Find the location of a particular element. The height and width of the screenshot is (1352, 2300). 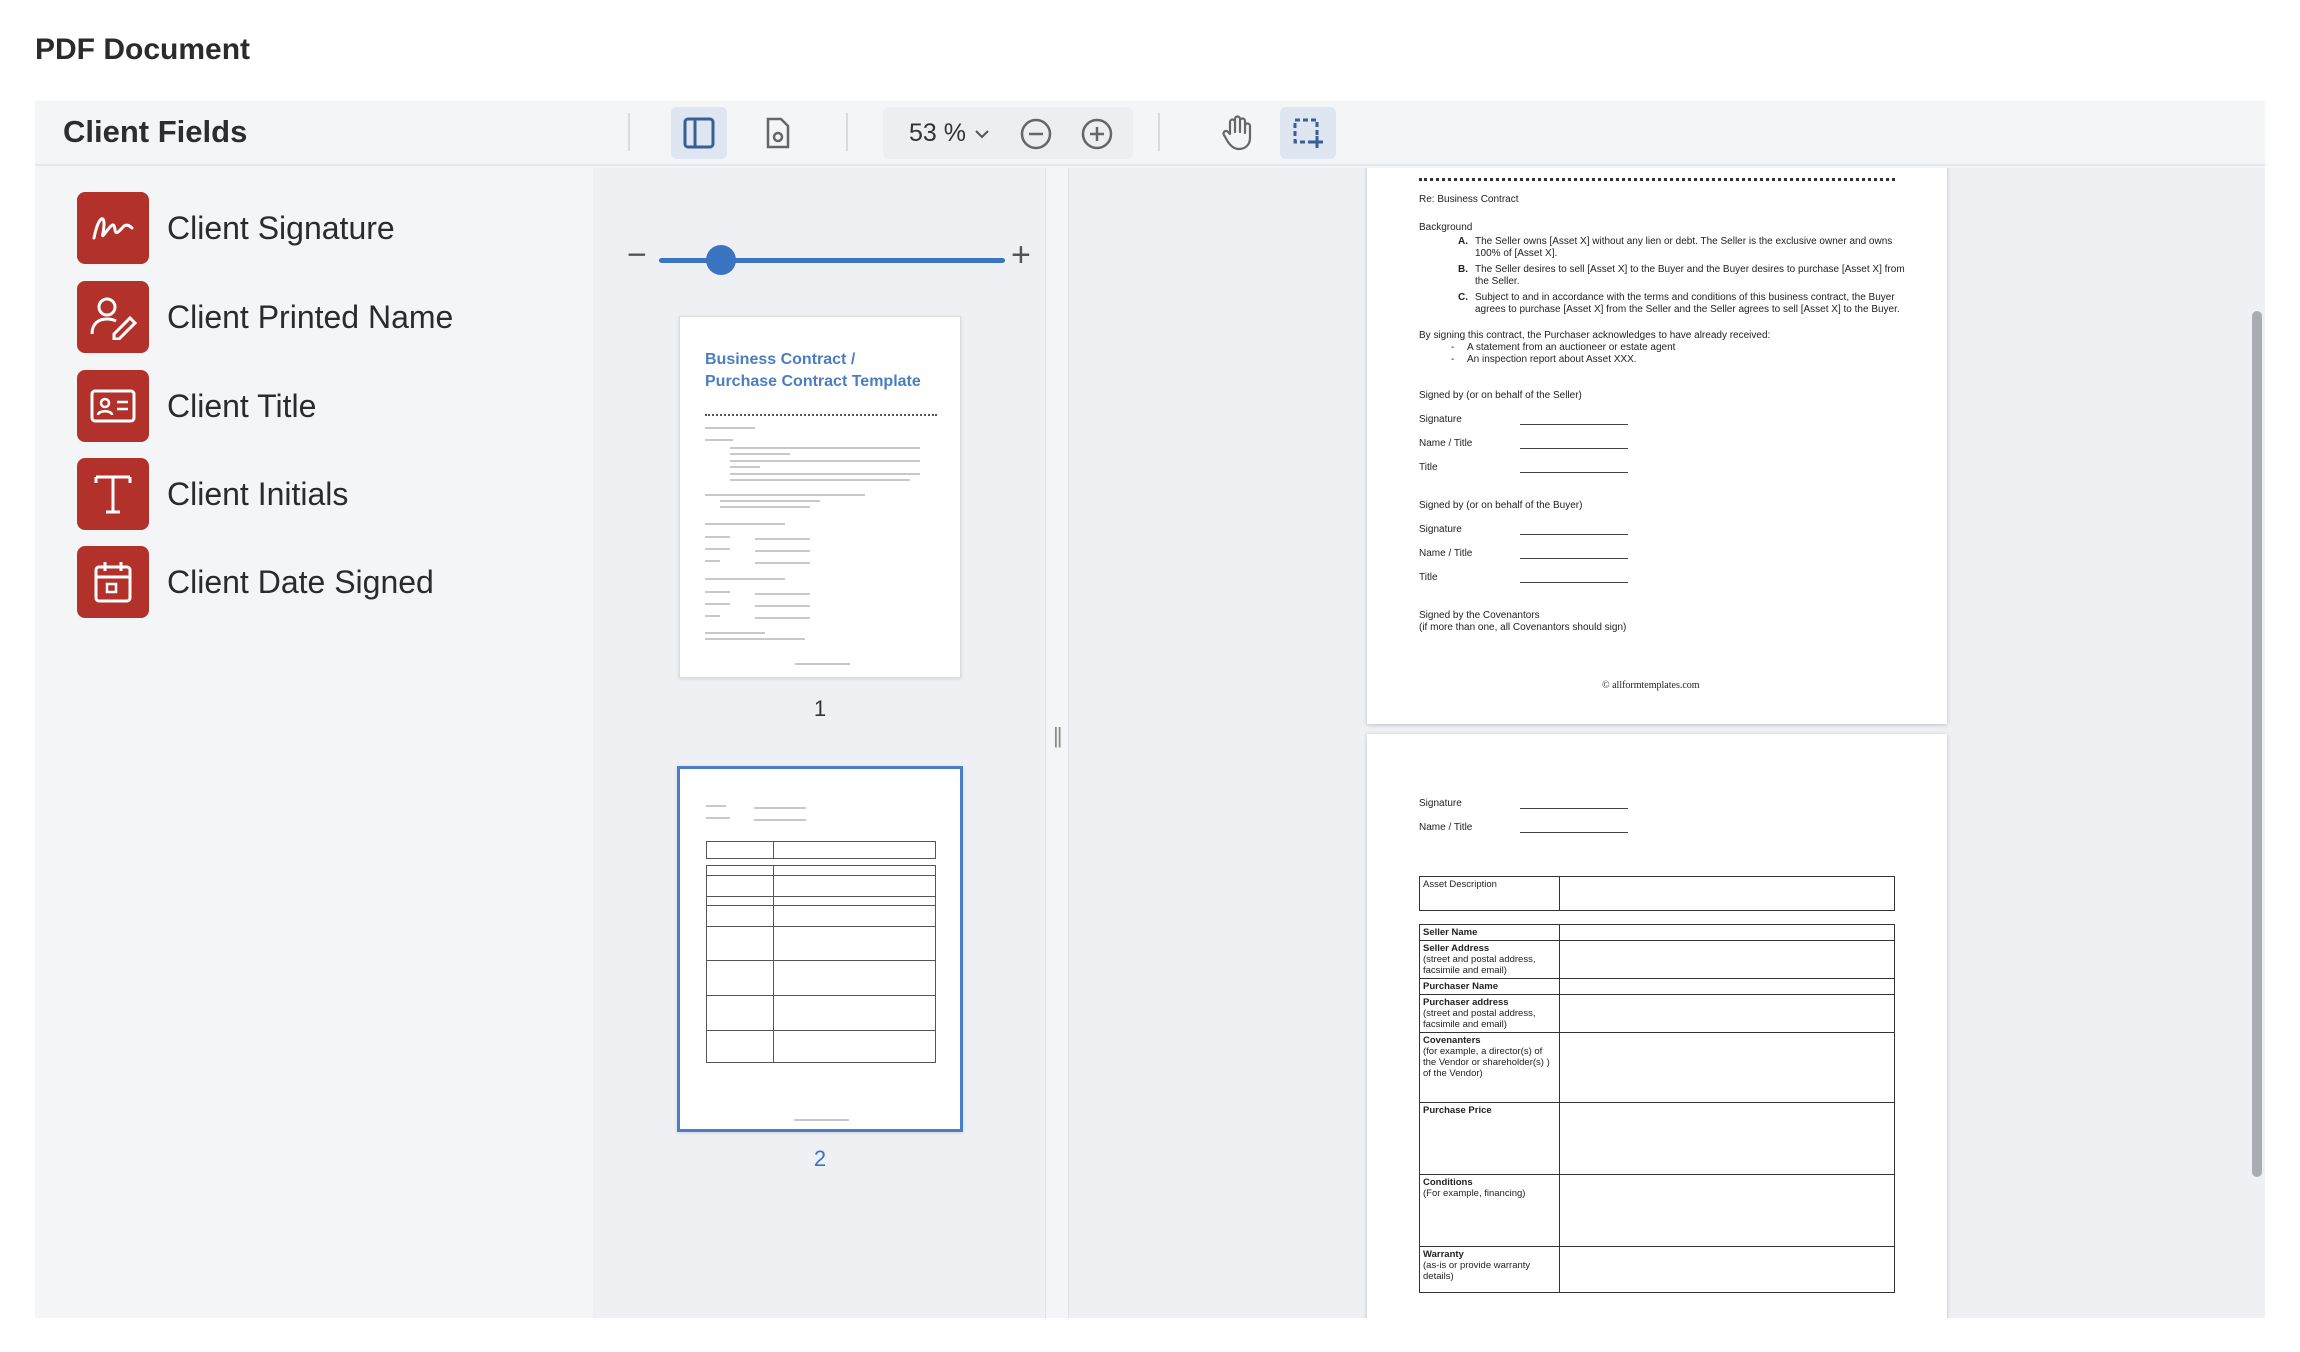

toggle-sidebar-button is located at coordinates (699, 133).